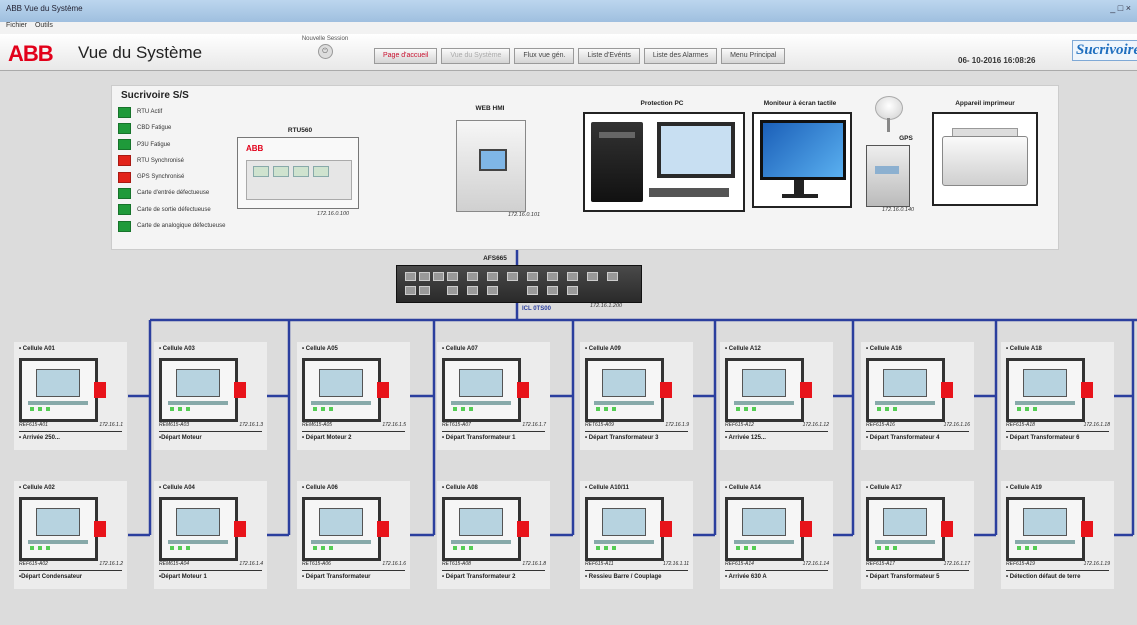  Describe the element at coordinates (743, 488) in the screenshot. I see `cell-header: • Cellule A14` at that location.